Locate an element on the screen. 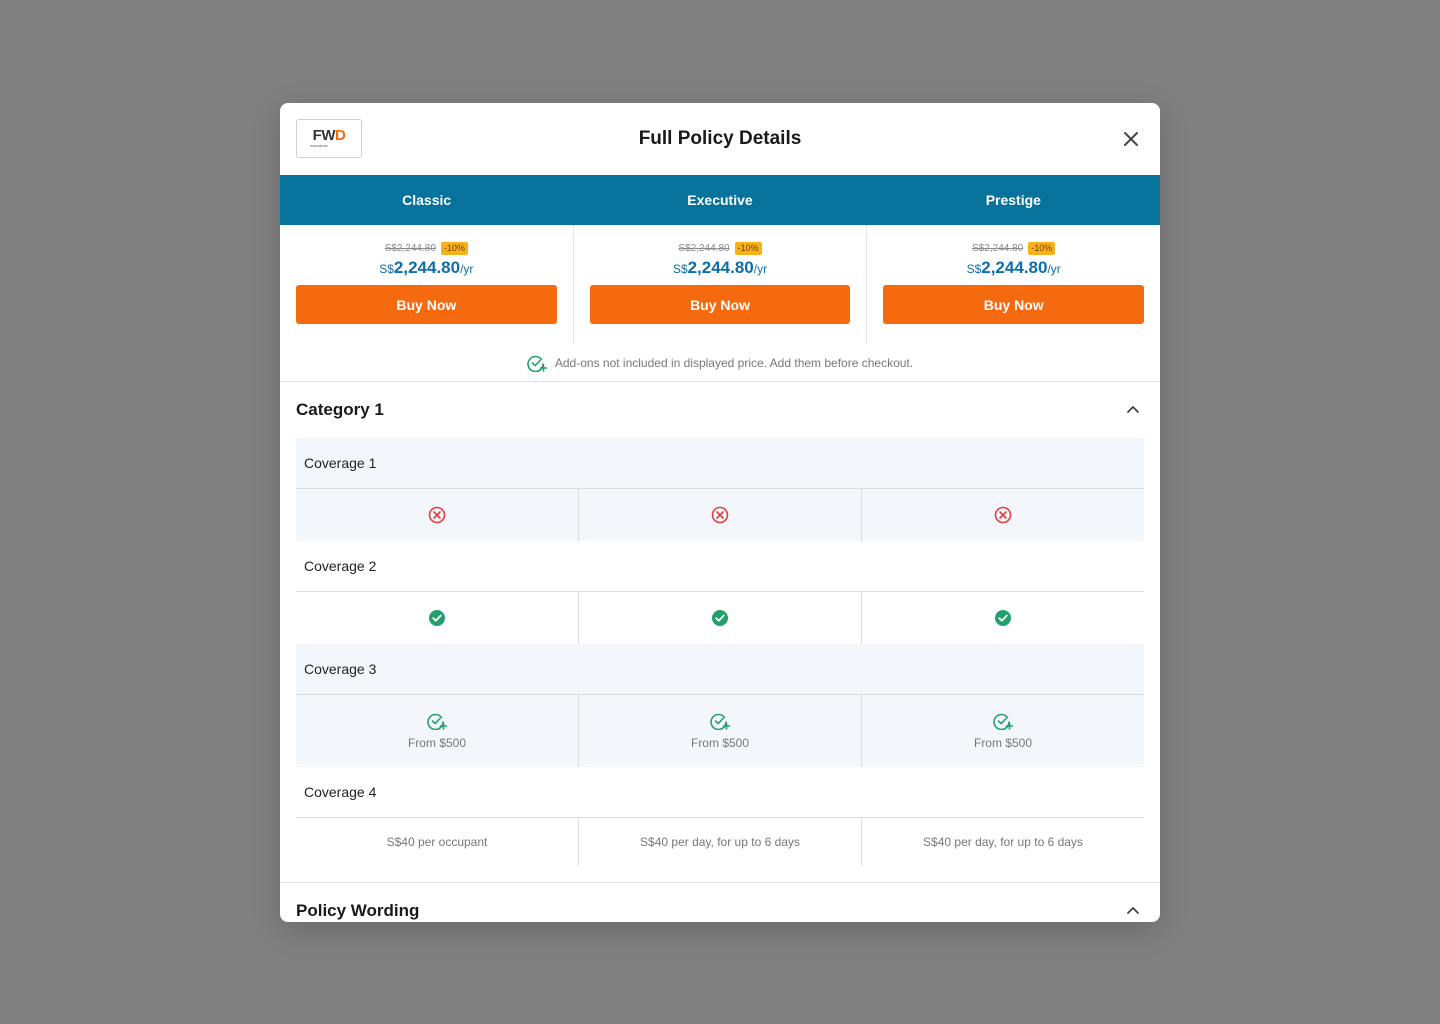 This screenshot has height=1024, width=1440. coverage-value-text: S$40 per occupant is located at coordinates (437, 842).